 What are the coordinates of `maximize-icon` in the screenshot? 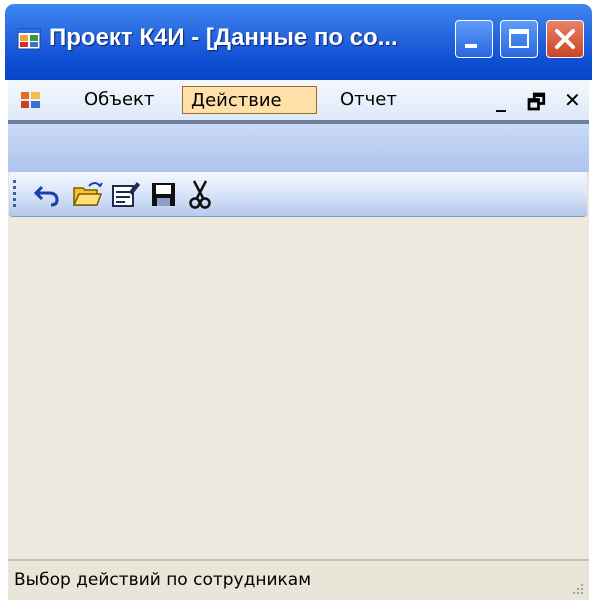 It's located at (519, 38).